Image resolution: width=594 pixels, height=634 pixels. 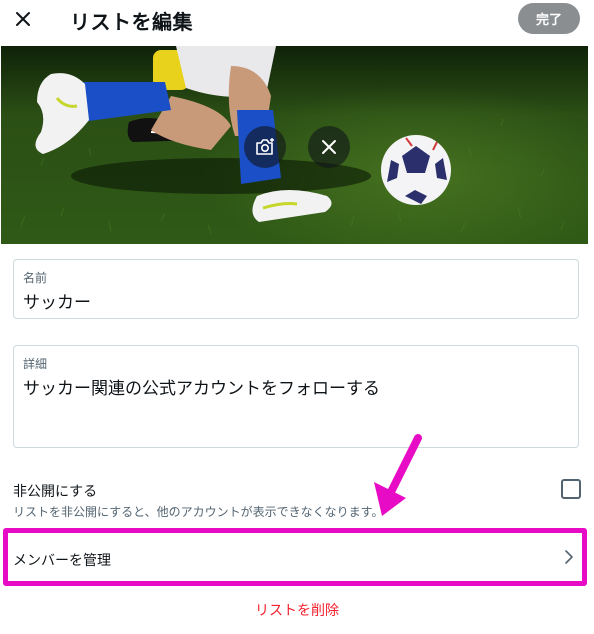 I want to click on close-button, so click(x=23, y=19).